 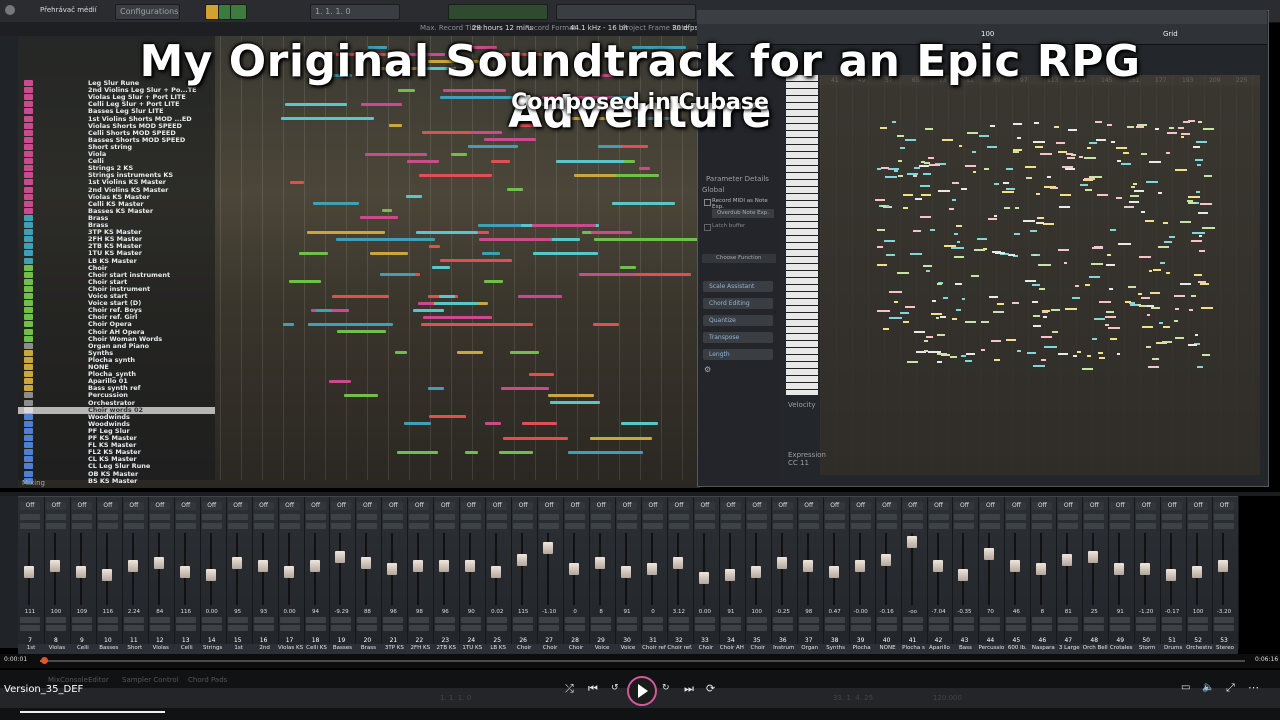 I want to click on choose-function-dropdown: Choose Function, so click(x=739, y=258).